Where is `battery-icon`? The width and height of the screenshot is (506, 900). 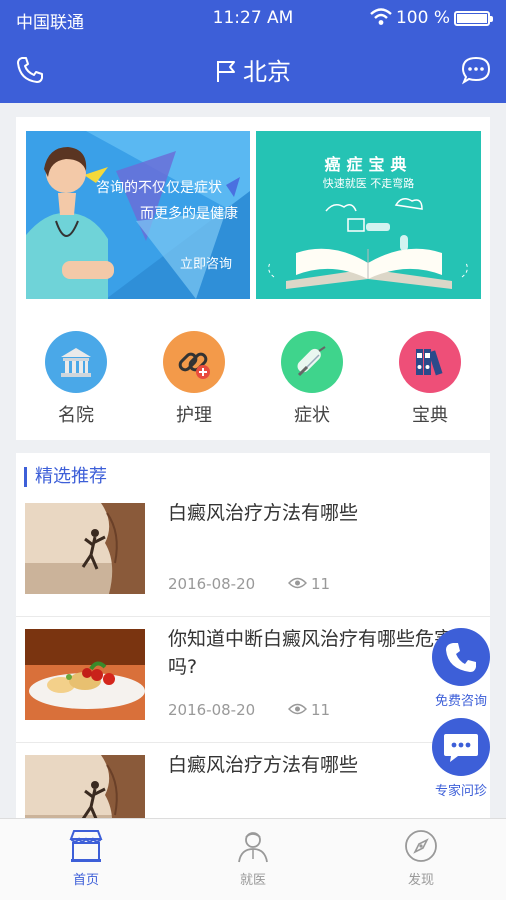
battery-icon is located at coordinates (473, 18).